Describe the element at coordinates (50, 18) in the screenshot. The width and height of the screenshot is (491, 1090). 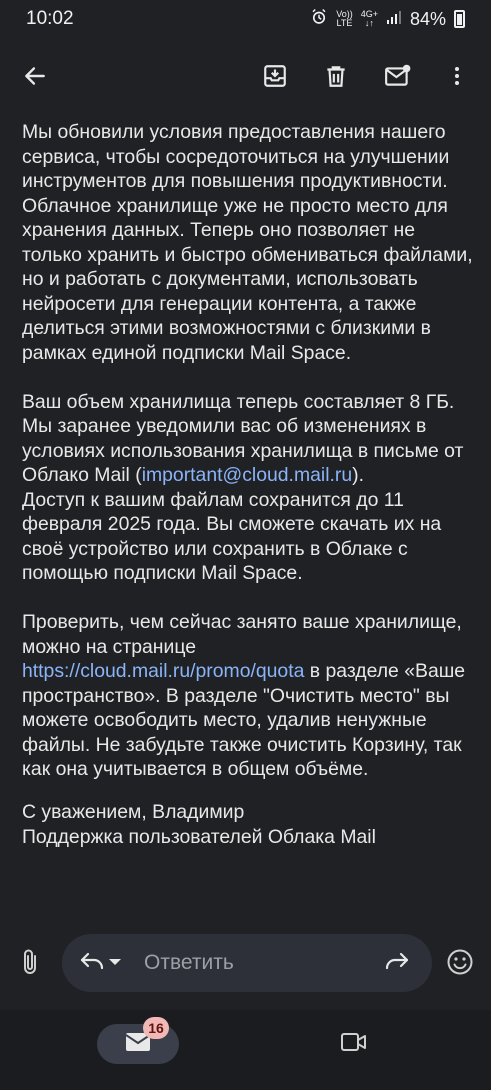
I see `status-time: 10:02` at that location.